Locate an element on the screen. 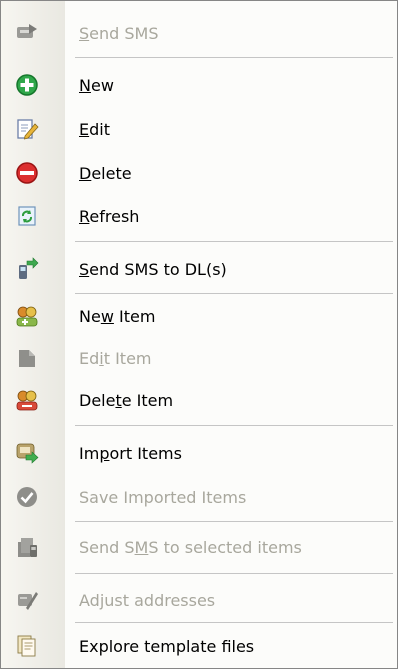 The image size is (398, 669). delete-circle-icon is located at coordinates (27, 173).